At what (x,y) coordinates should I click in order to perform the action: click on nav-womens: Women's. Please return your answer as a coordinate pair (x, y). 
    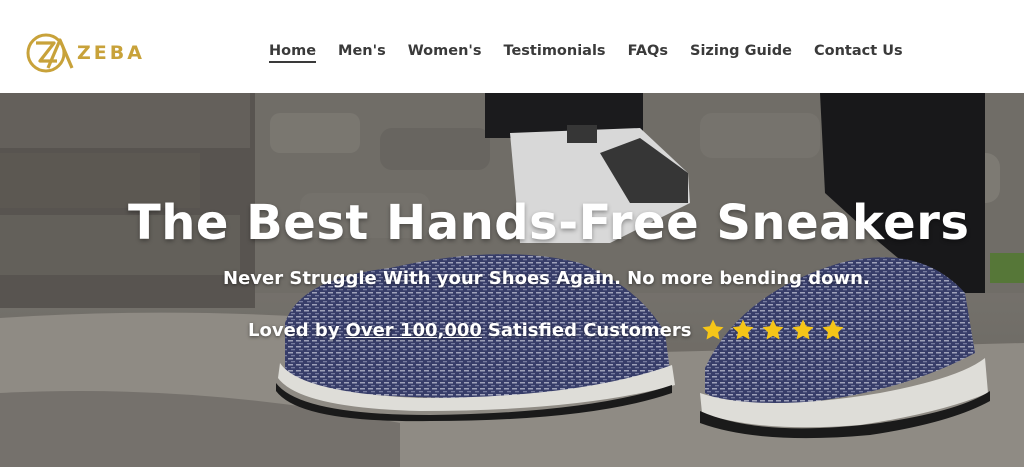
    Looking at the image, I should click on (445, 53).